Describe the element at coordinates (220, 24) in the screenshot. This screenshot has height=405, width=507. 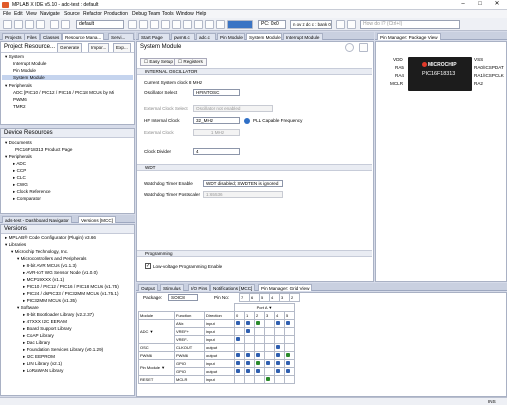
I see `pause-icon` at that location.